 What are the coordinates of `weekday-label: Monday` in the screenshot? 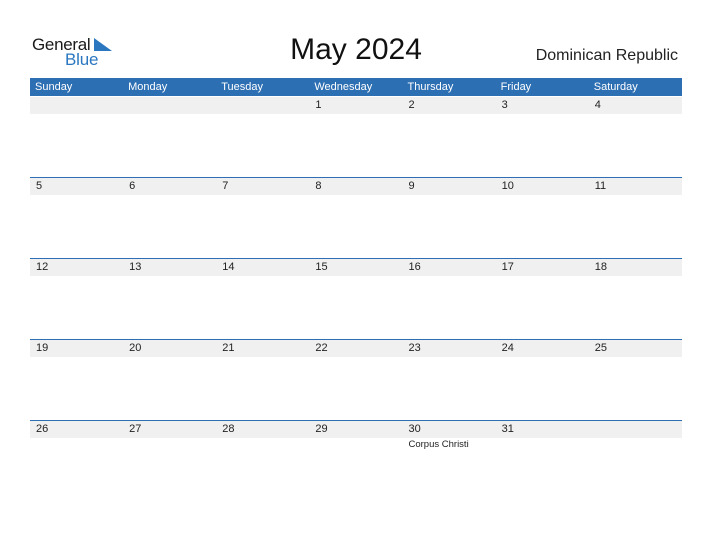 It's located at (148, 87).